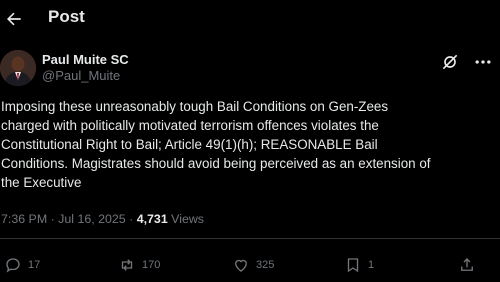 This screenshot has height=282, width=500. I want to click on top-bar: Post, so click(250, 18).